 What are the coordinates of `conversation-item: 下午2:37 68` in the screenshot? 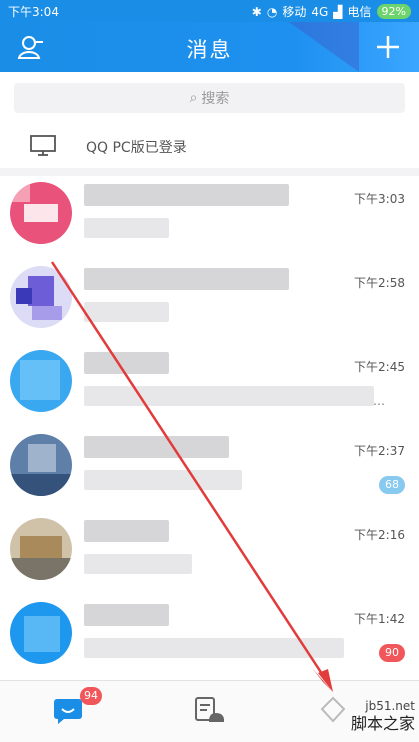 It's located at (209, 470).